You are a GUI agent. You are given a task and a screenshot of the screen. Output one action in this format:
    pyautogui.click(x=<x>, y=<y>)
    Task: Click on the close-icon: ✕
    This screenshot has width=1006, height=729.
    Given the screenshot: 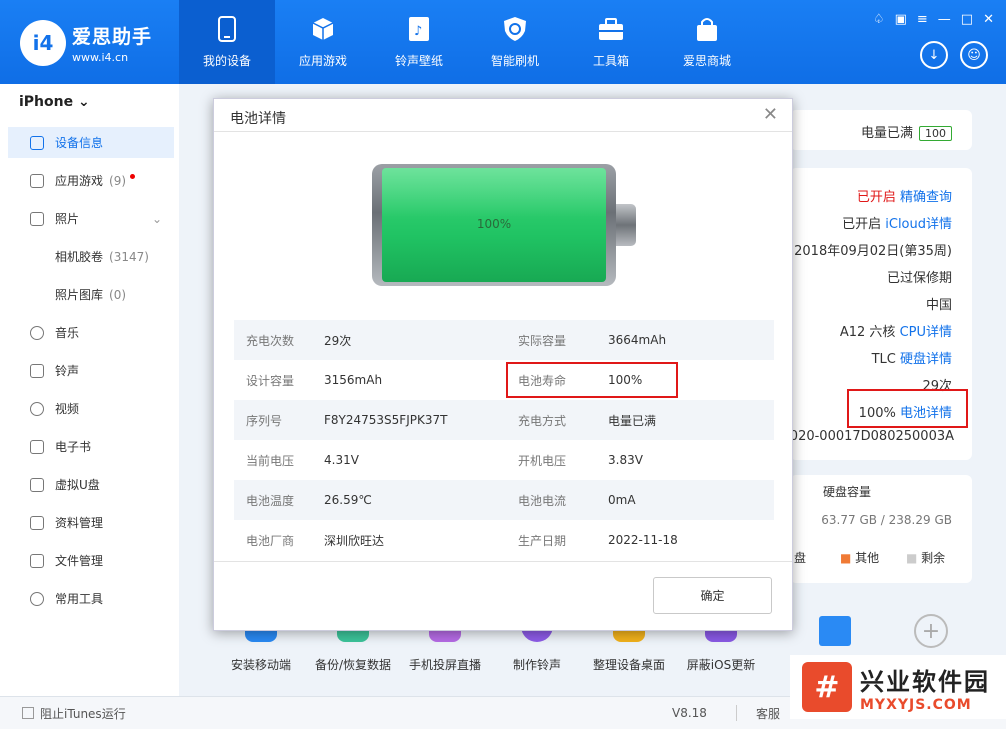 What is the action you would take?
    pyautogui.click(x=770, y=114)
    